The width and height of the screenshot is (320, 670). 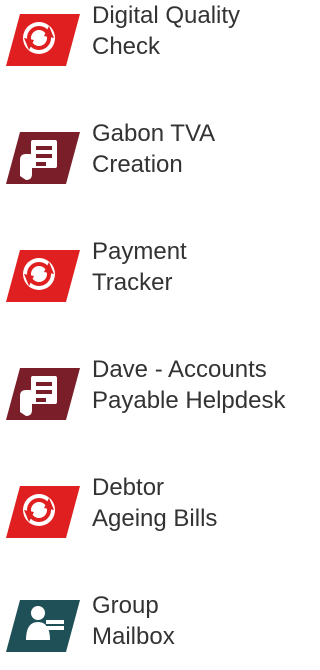 I want to click on app-label: Dave - Accounts Payable Helpdesk, so click(x=200, y=385).